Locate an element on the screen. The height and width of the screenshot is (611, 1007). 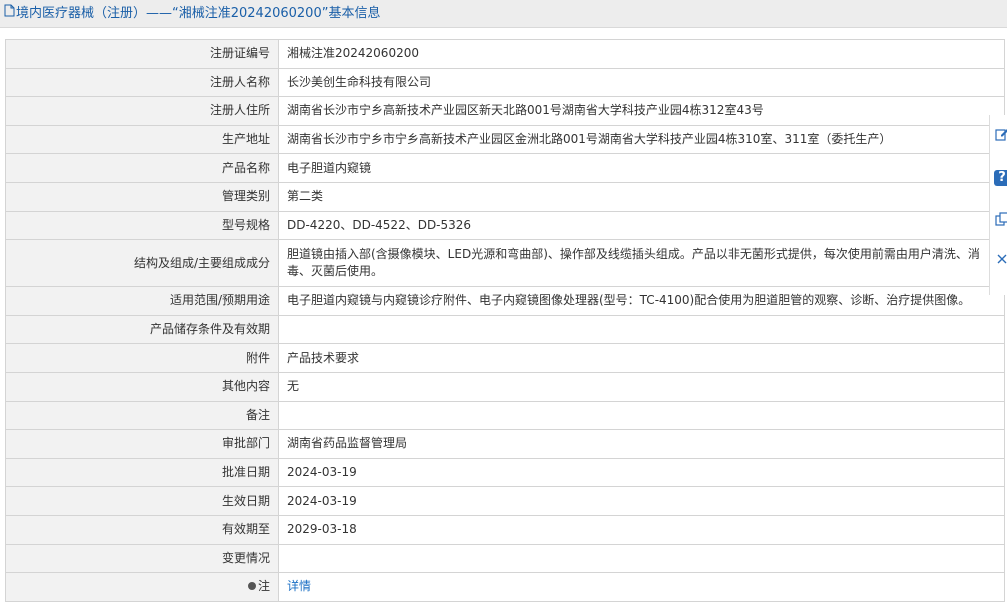
title-bar: 境内医疗器械（注册）——“湘械注准20242060200”基本信息 is located at coordinates (503, 14).